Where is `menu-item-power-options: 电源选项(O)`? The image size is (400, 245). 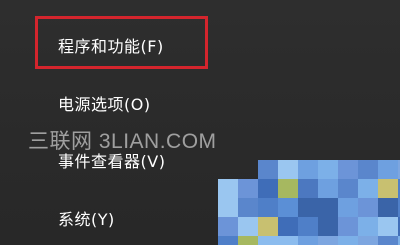 menu-item-power-options: 电源选项(O) is located at coordinates (104, 103).